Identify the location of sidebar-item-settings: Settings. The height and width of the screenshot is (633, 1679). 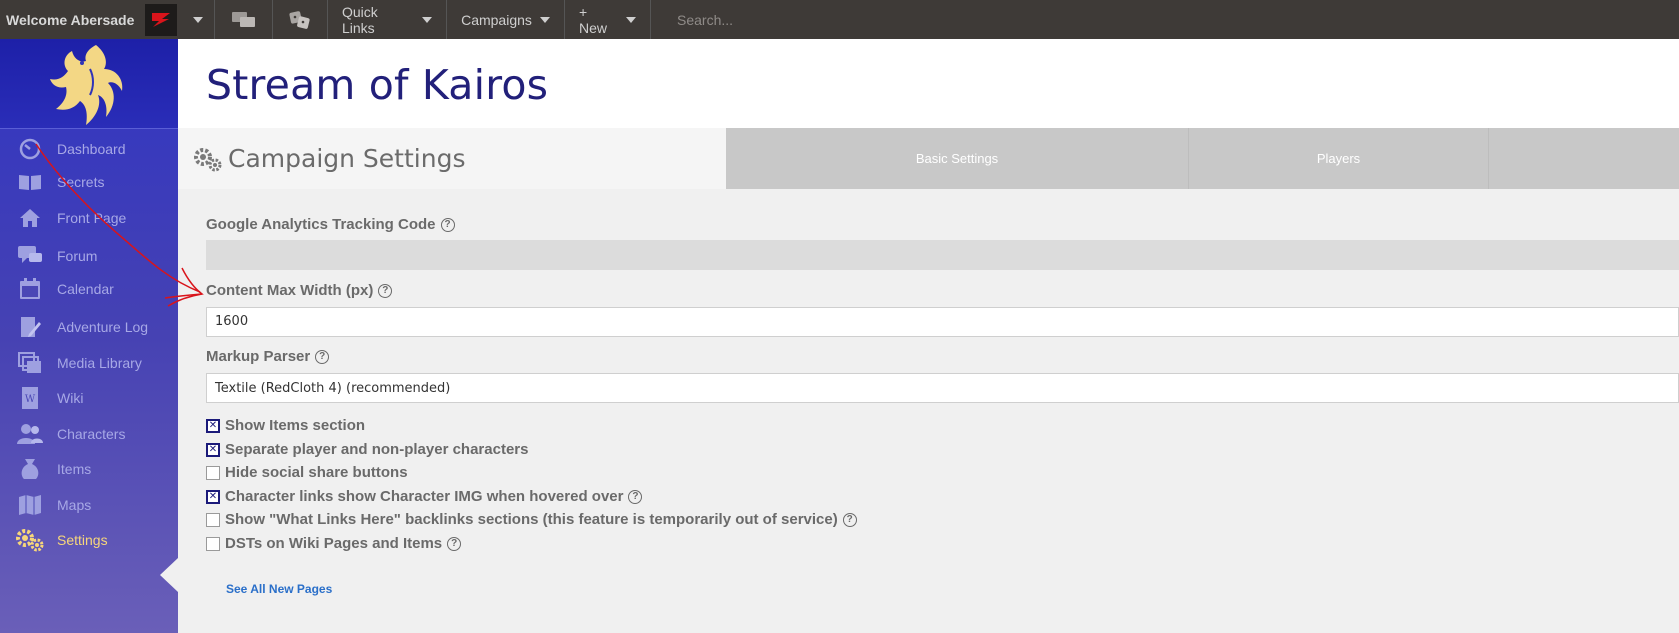
(89, 540).